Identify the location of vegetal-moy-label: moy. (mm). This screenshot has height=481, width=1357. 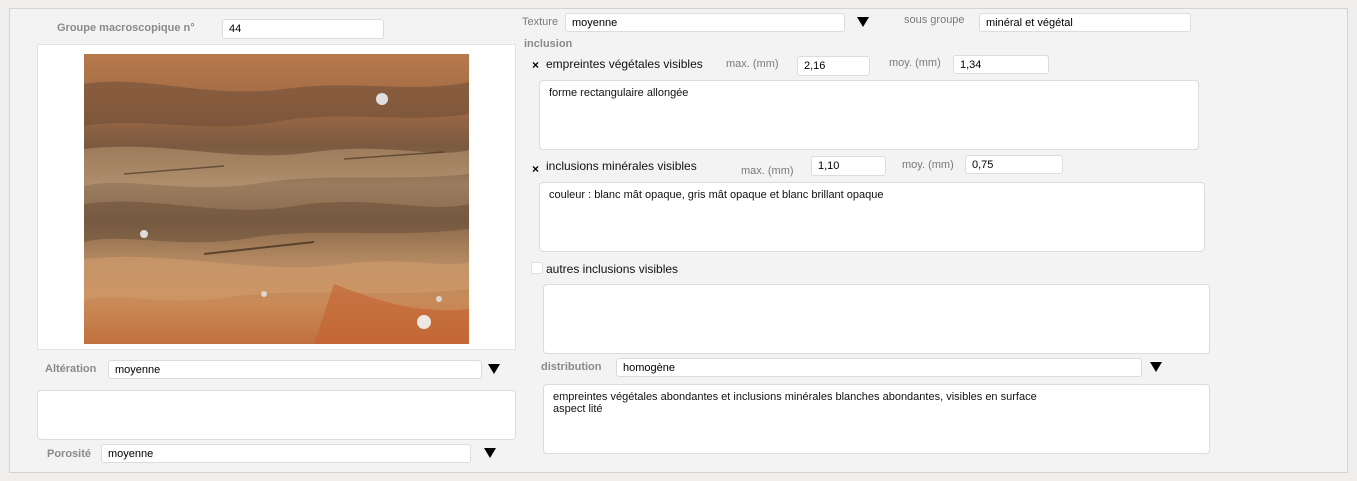
(915, 63).